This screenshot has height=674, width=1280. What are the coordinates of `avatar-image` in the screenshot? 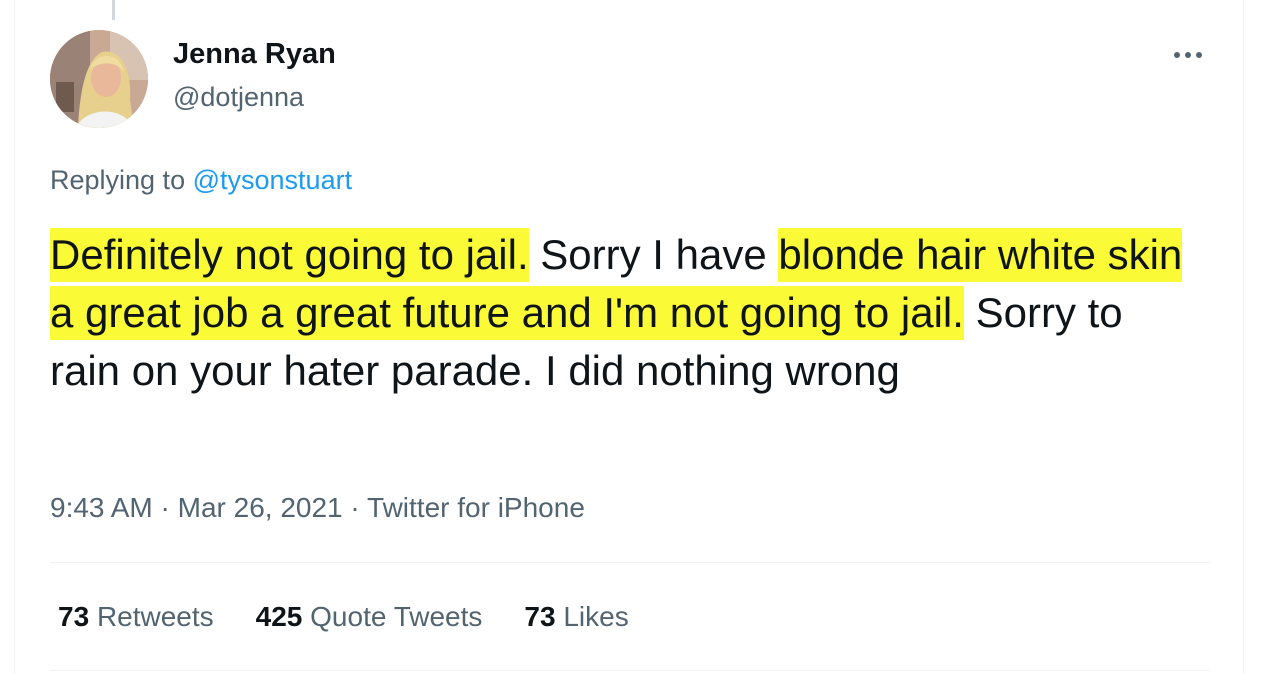 It's located at (99, 79).